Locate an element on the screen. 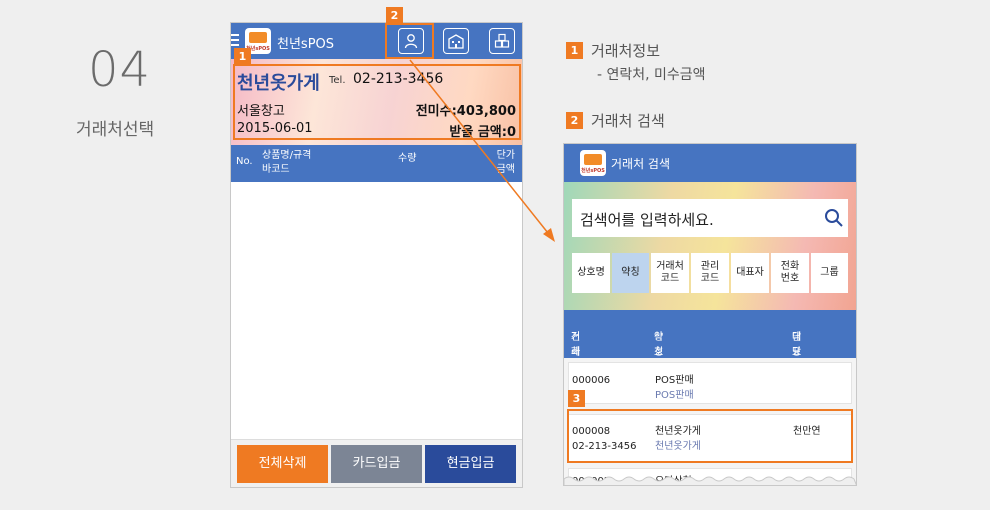  result-table-header: 거래처코드전화번호 상호명약칭 대표자담당자 is located at coordinates (710, 356).